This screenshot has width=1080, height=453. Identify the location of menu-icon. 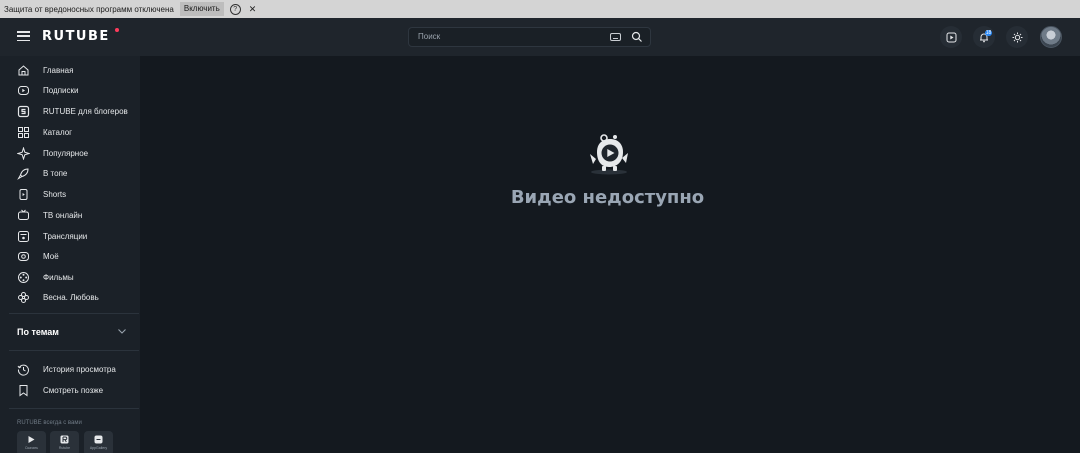
(23, 36).